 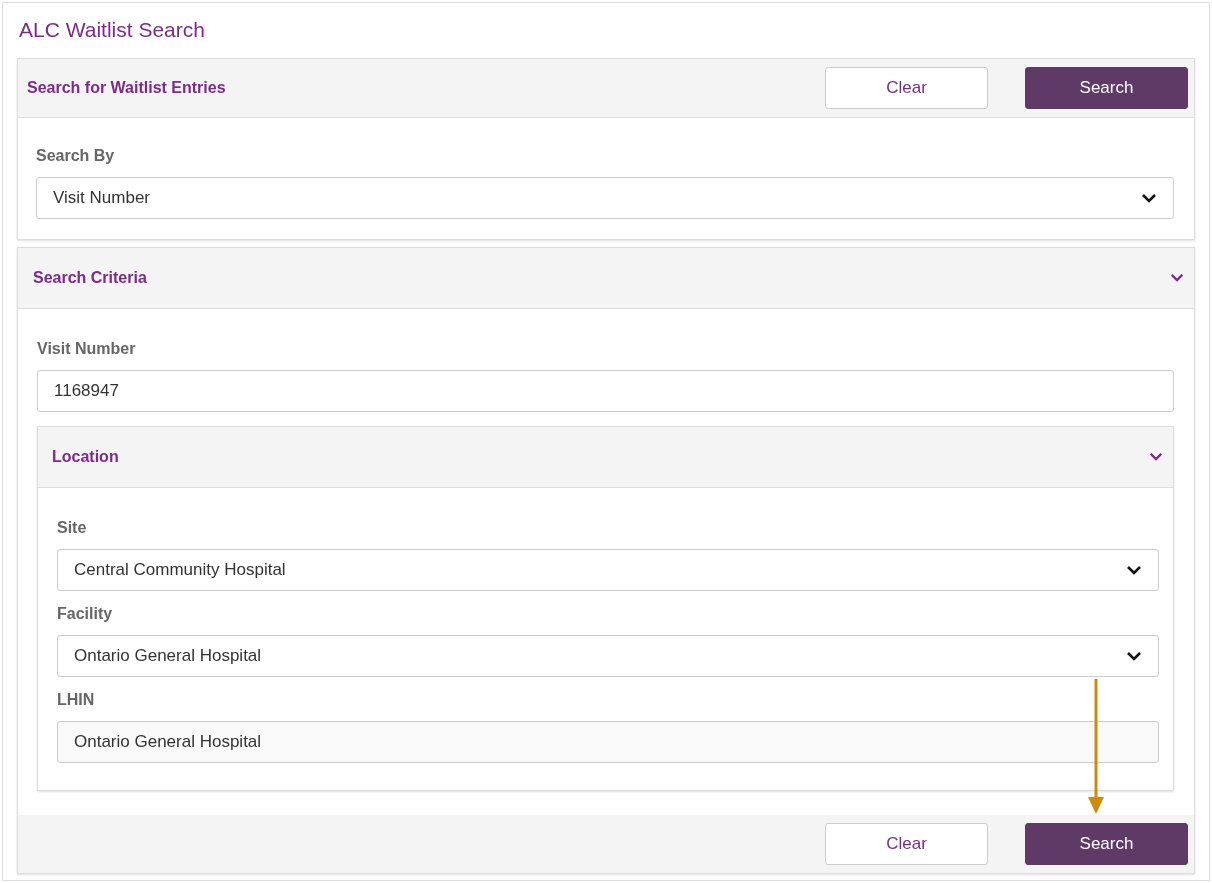 What do you see at coordinates (605, 197) in the screenshot?
I see `dropdown: Visit Number` at bounding box center [605, 197].